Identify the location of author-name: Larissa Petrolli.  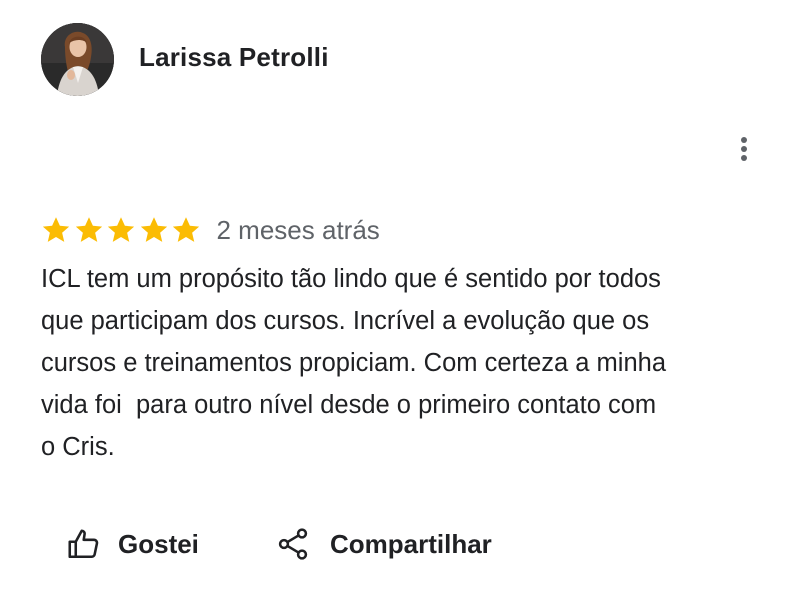
(234, 57).